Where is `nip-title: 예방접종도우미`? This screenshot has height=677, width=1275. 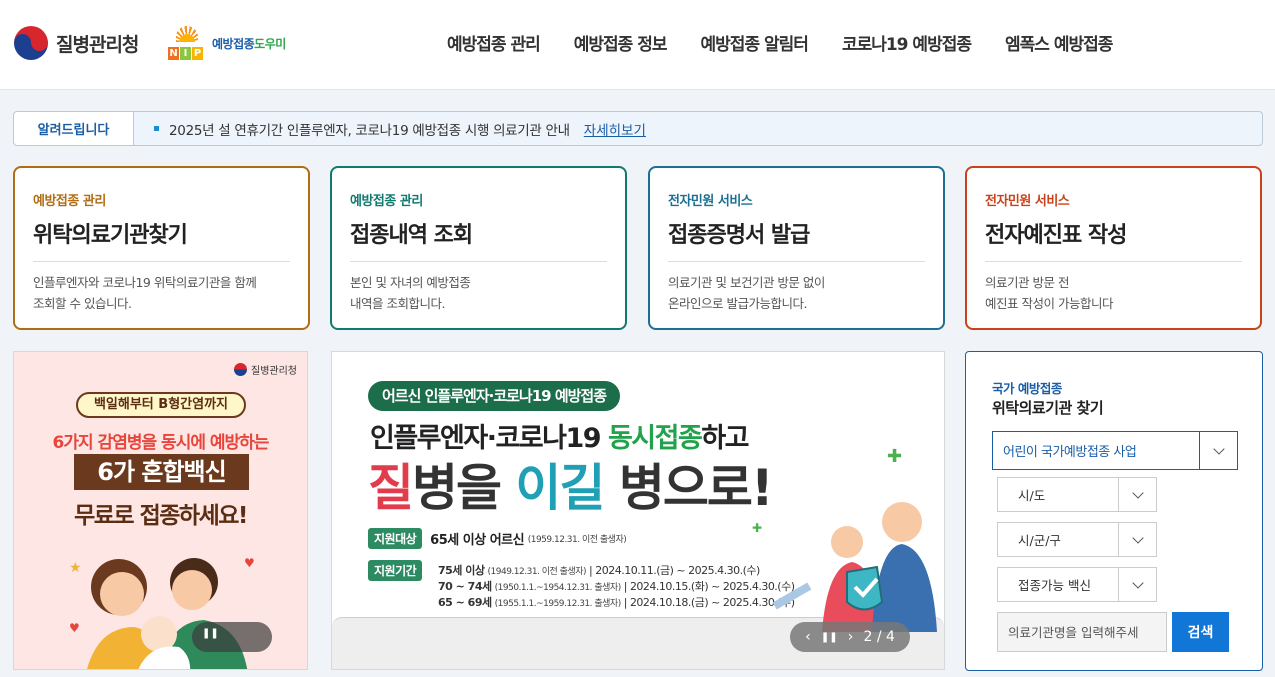 nip-title: 예방접종도우미 is located at coordinates (249, 43).